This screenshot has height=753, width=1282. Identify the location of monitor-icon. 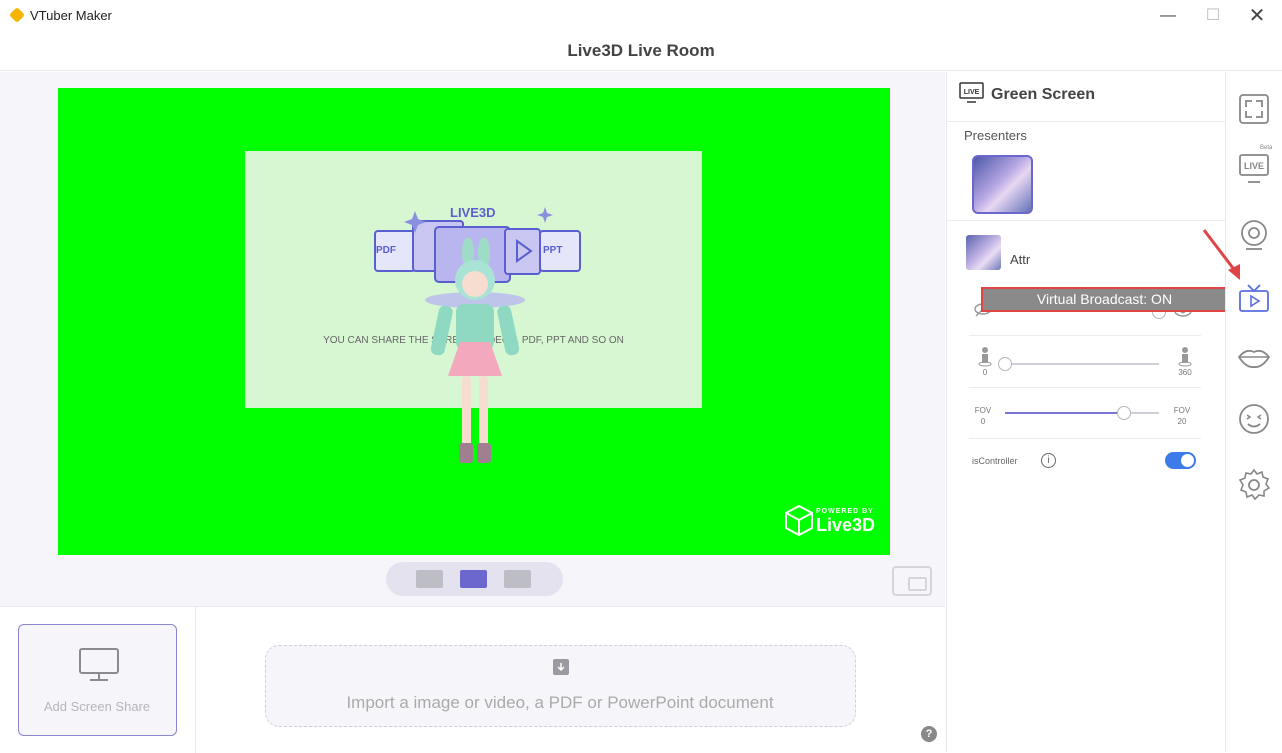
(99, 664).